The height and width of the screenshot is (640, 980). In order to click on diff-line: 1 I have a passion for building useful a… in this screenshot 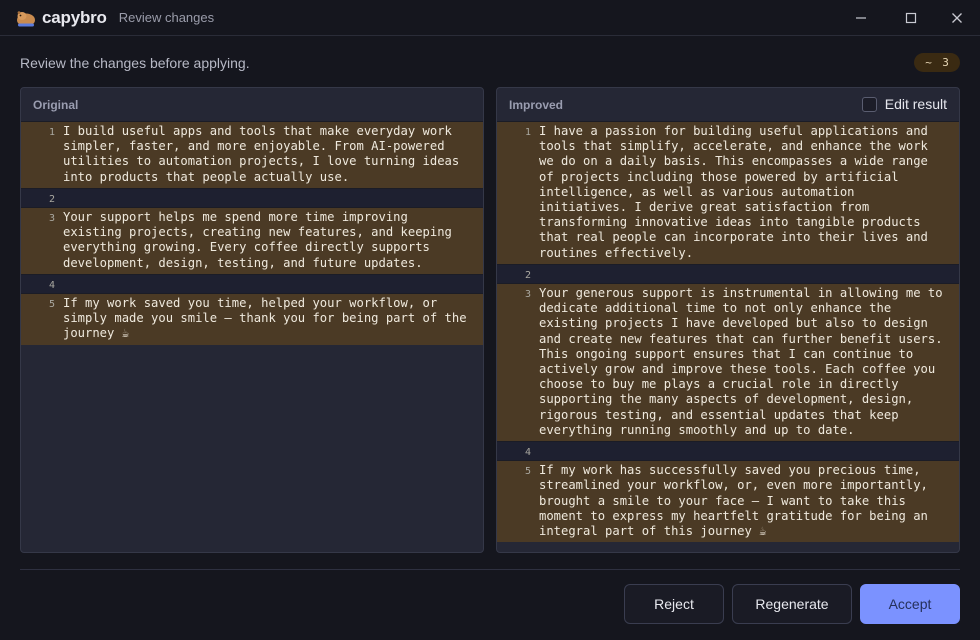, I will do `click(728, 192)`.